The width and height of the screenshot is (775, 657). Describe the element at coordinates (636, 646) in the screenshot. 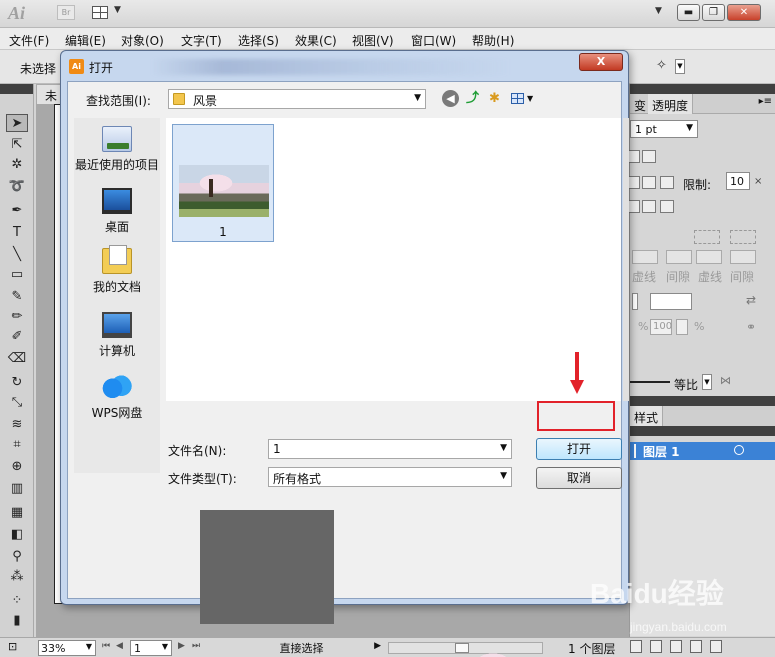

I see `locate-object-icon` at that location.